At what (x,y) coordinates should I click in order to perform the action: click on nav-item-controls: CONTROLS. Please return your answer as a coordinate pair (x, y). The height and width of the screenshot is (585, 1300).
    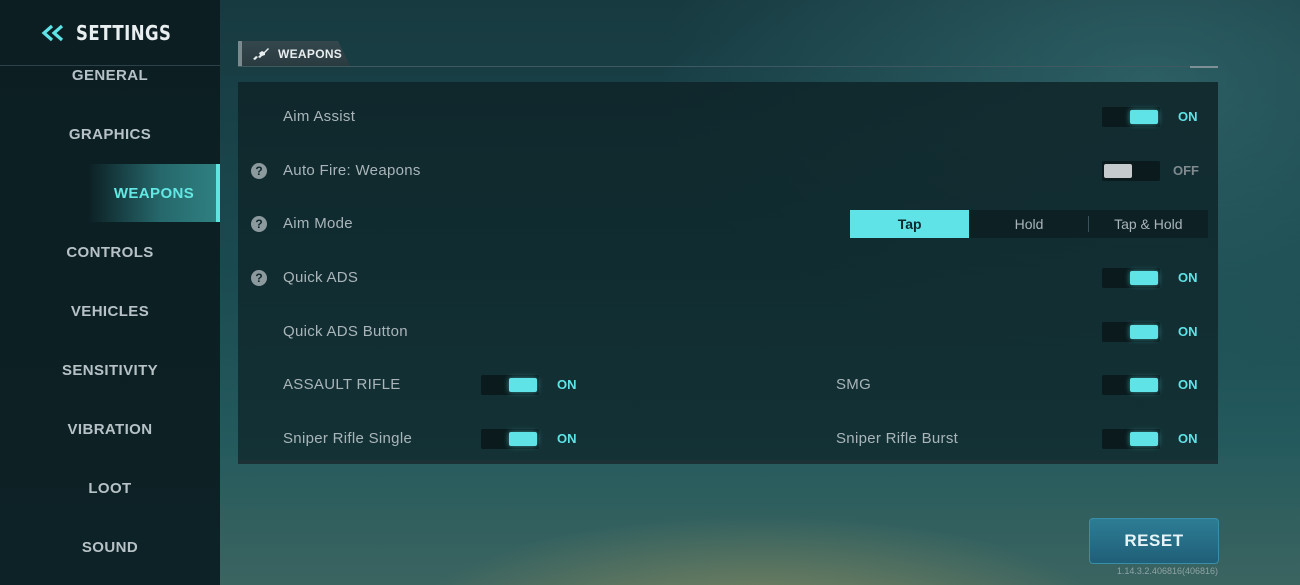
    Looking at the image, I should click on (110, 252).